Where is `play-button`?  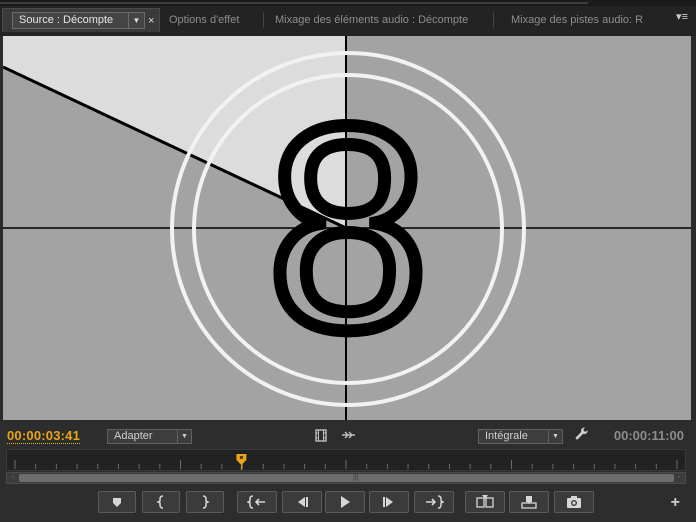 play-button is located at coordinates (345, 502).